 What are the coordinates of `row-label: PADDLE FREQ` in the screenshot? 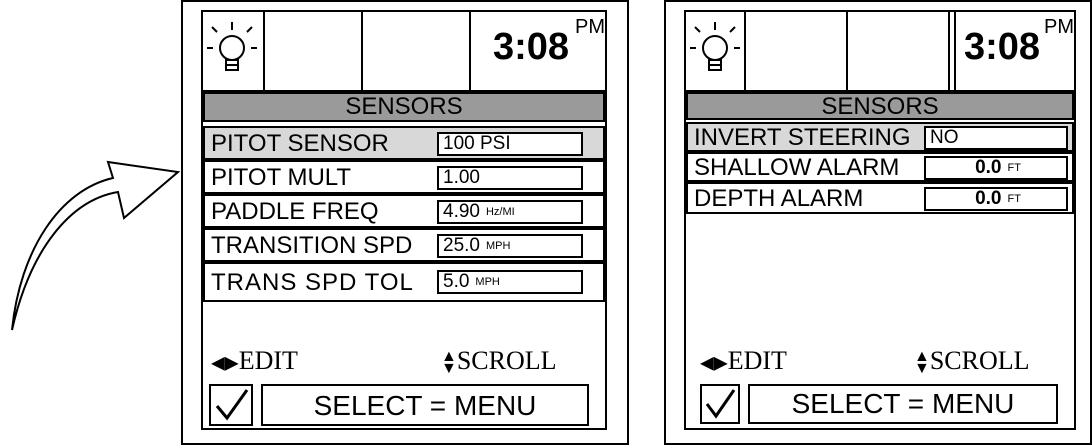 It's located at (295, 211).